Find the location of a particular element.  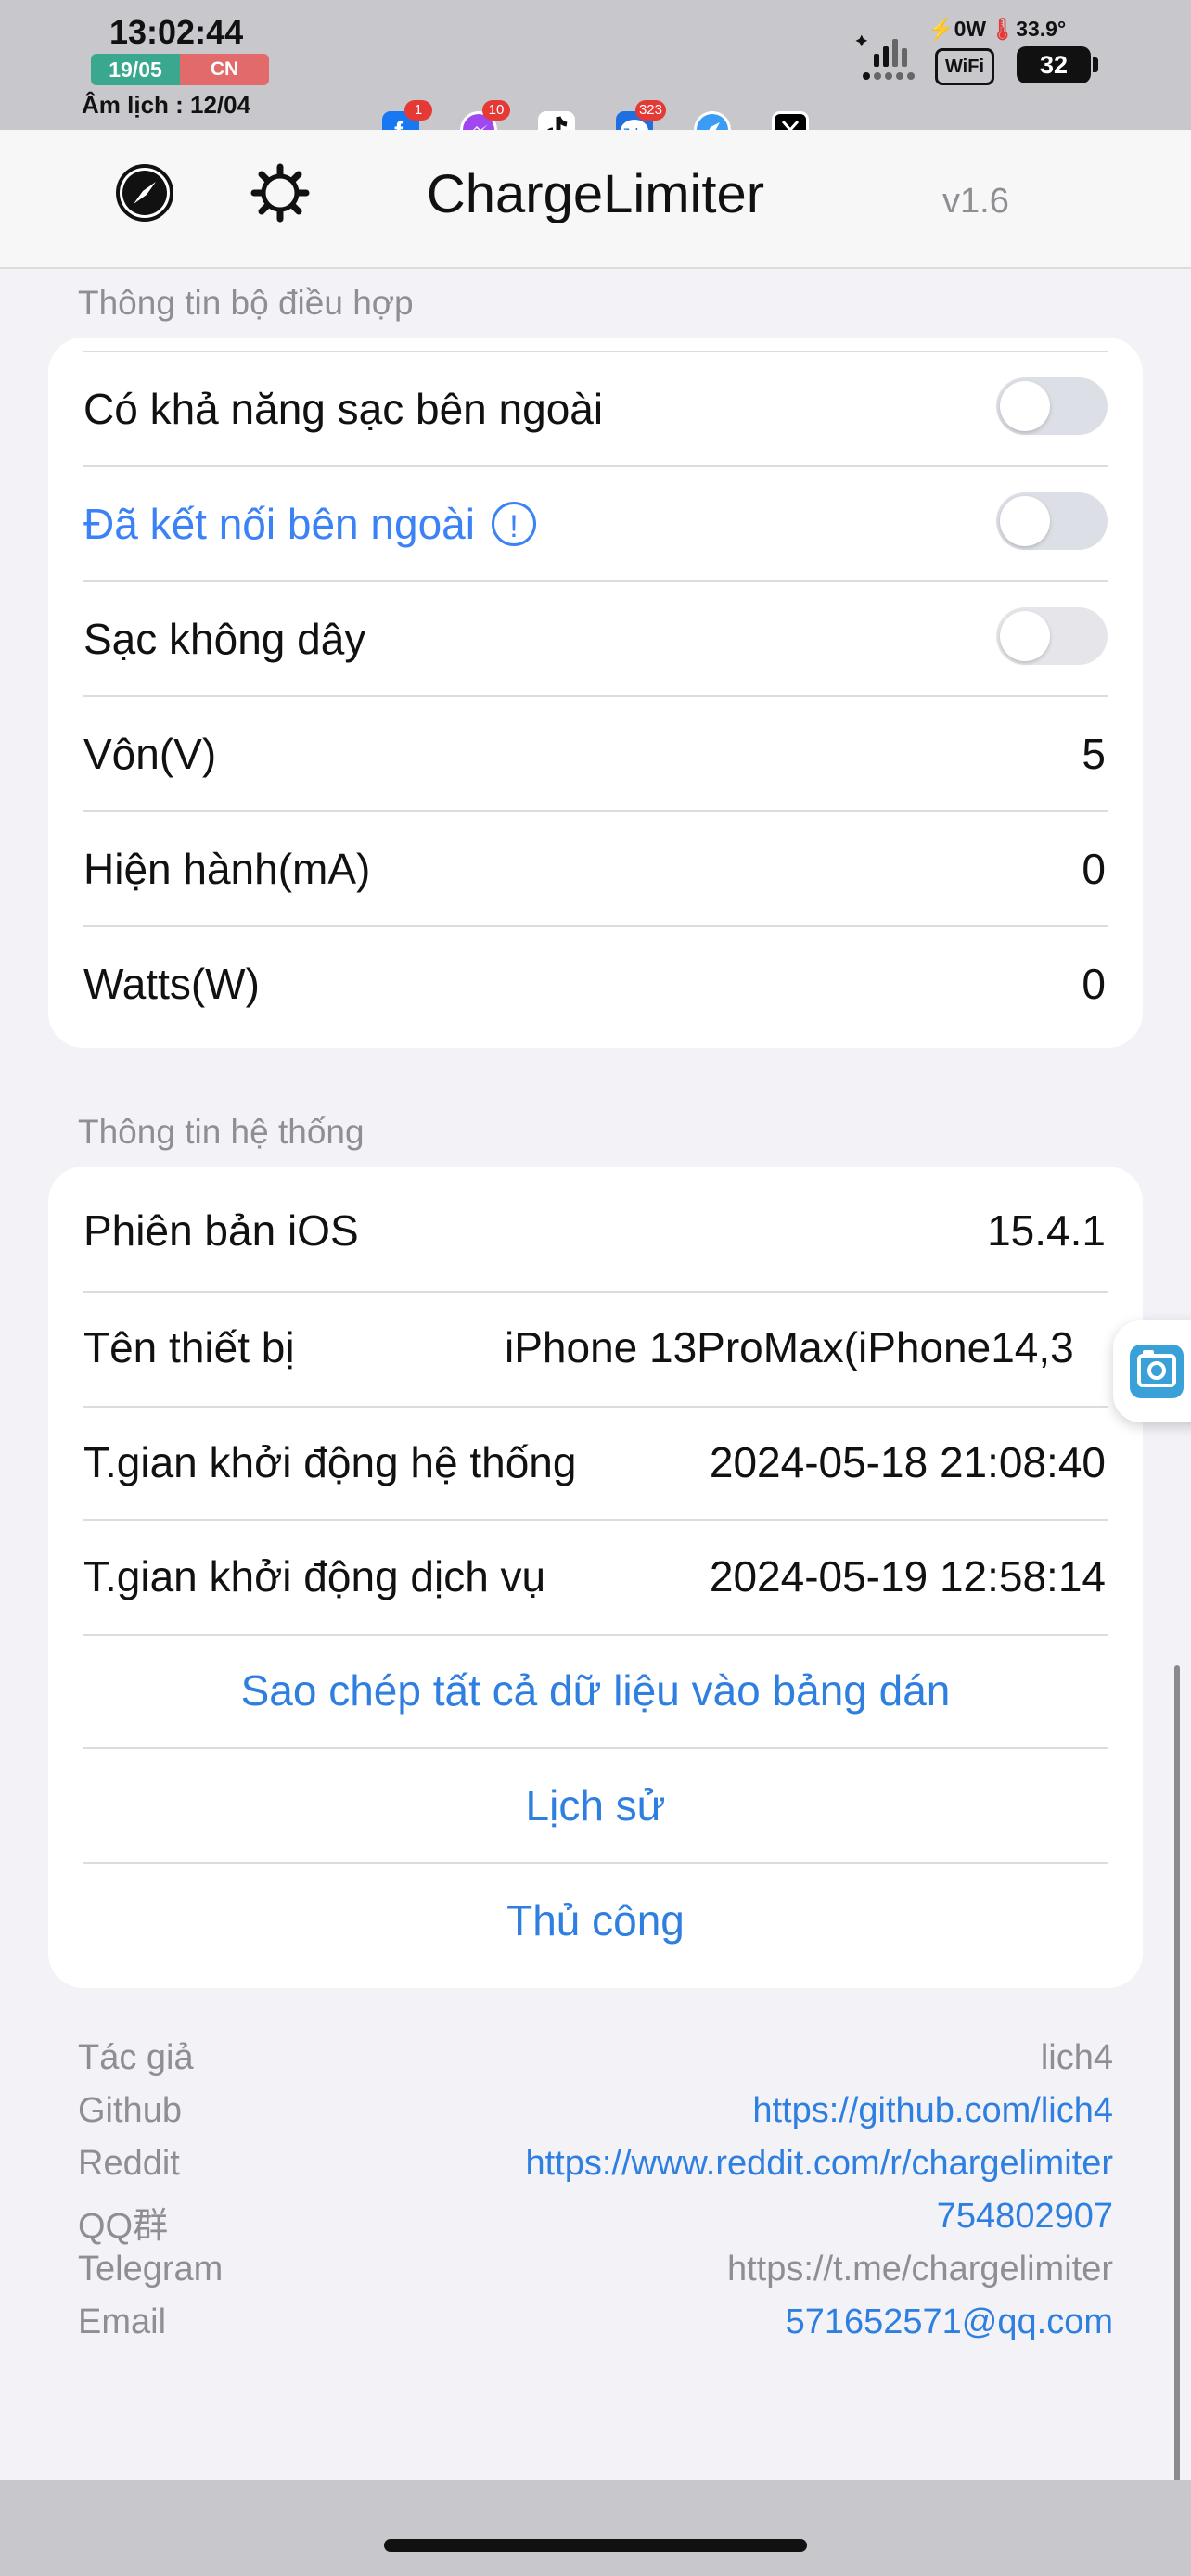

footer-key: Reddit is located at coordinates (129, 2164).